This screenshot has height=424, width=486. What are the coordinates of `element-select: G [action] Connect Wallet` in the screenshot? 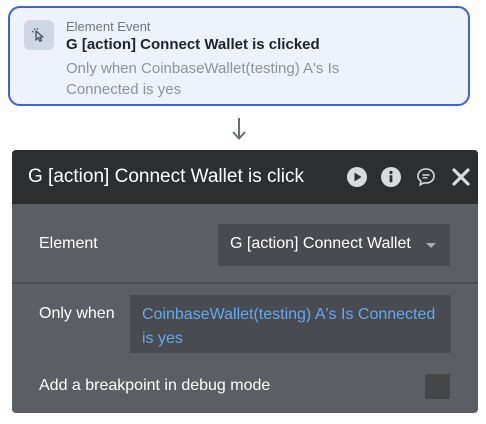 It's located at (334, 245).